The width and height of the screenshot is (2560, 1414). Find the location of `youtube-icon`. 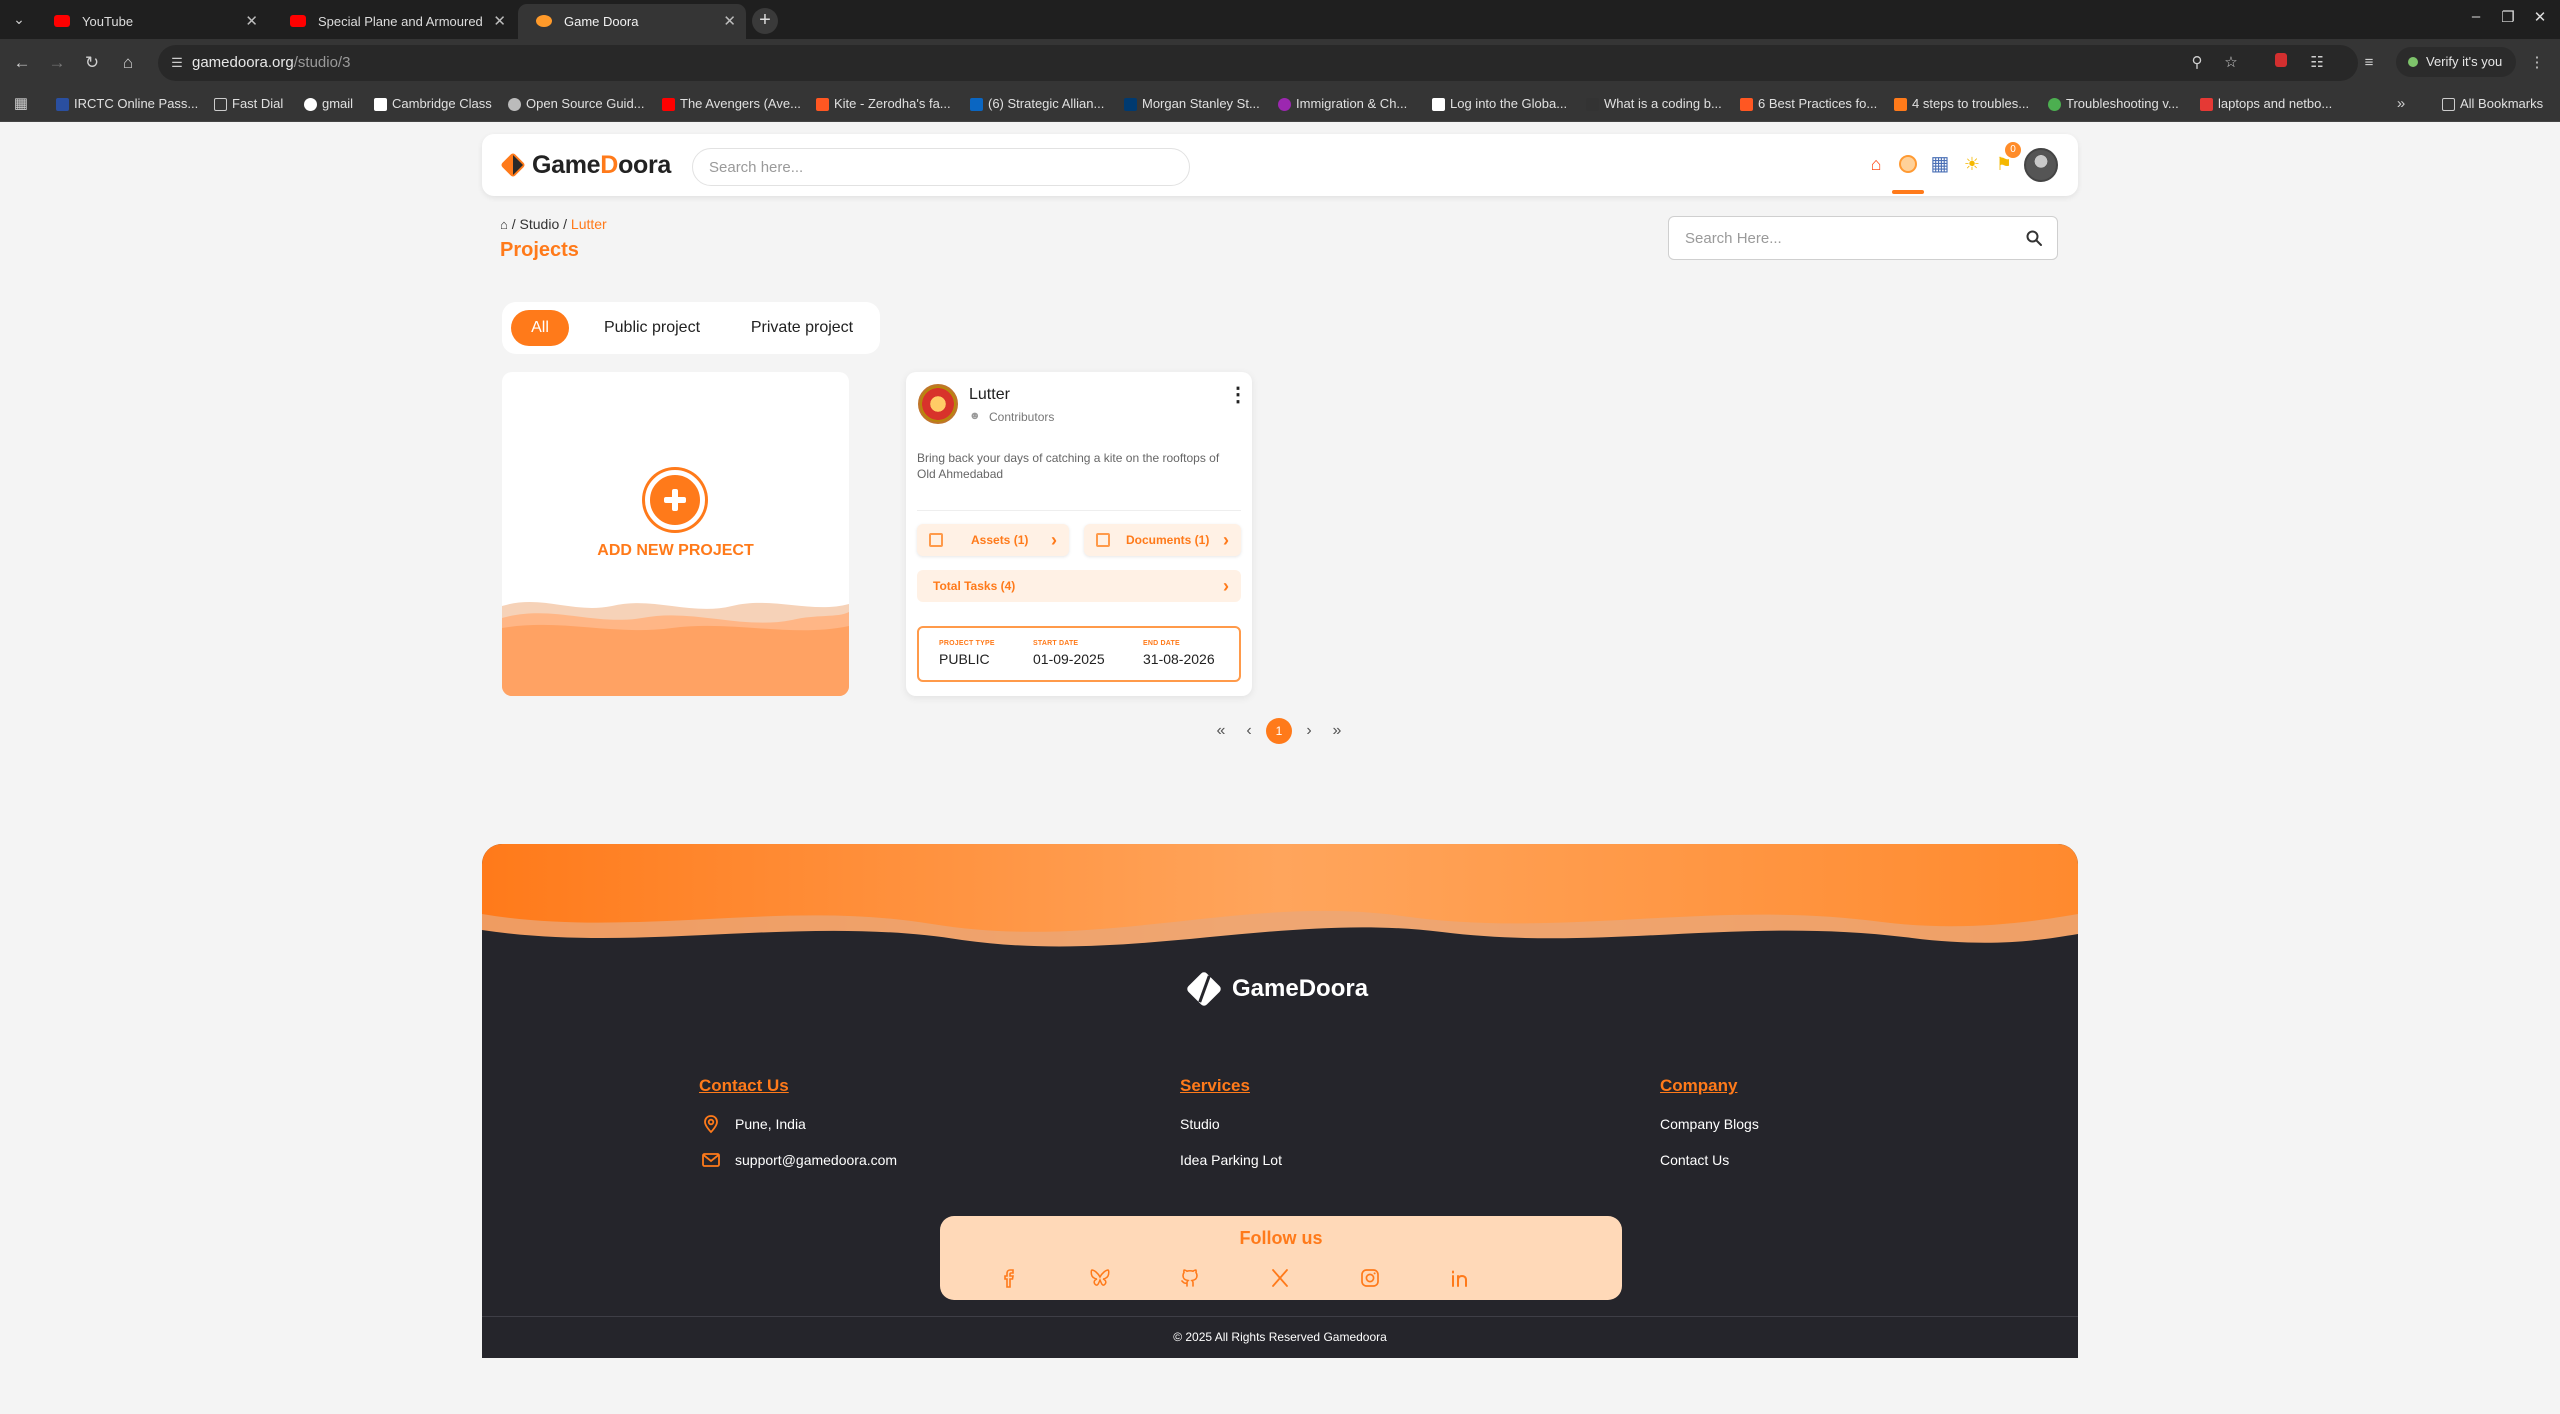

youtube-icon is located at coordinates (62, 21).